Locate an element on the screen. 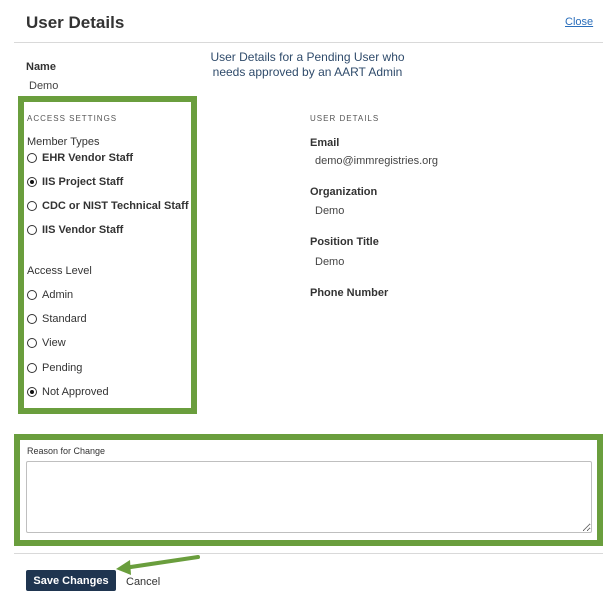 Image resolution: width=603 pixels, height=591 pixels. access-settings-heading: ACCESS SETTINGS is located at coordinates (72, 118).